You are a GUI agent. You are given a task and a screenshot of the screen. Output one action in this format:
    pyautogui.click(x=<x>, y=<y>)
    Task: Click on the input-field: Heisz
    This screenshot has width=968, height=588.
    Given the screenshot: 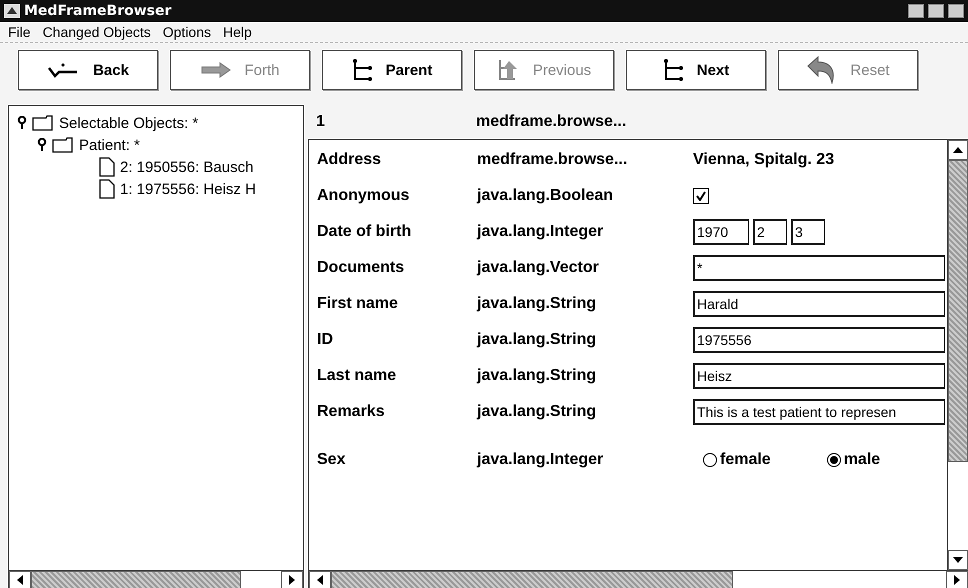 What is the action you would take?
    pyautogui.click(x=819, y=376)
    